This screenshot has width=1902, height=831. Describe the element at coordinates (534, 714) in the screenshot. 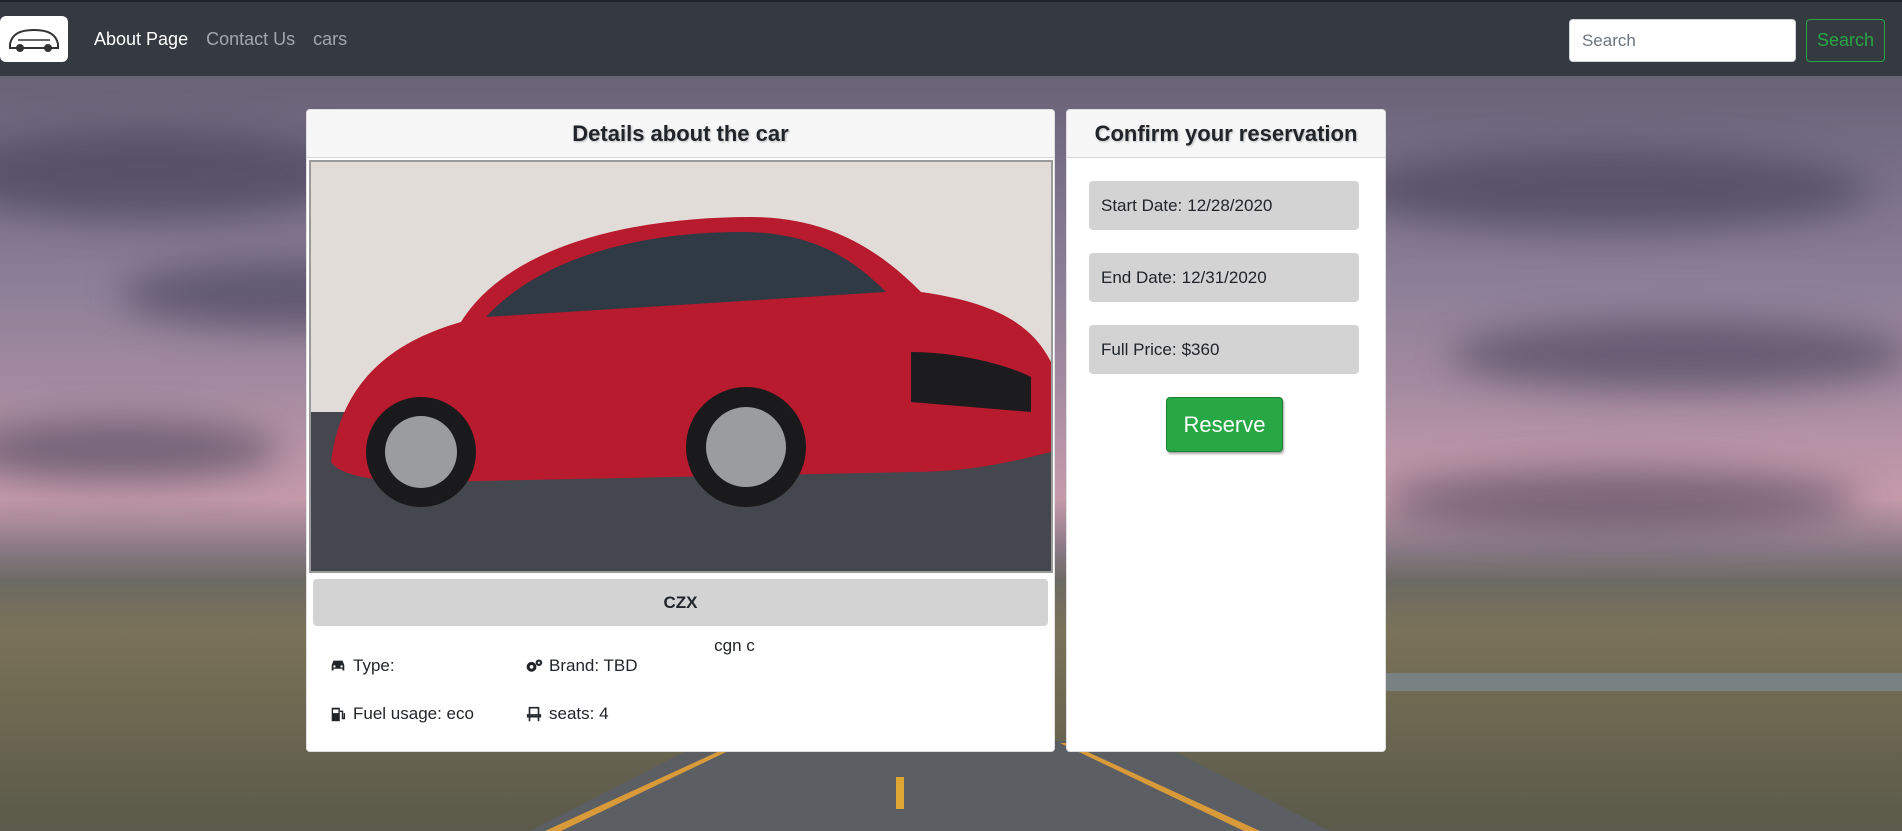

I see `seat-icon` at that location.